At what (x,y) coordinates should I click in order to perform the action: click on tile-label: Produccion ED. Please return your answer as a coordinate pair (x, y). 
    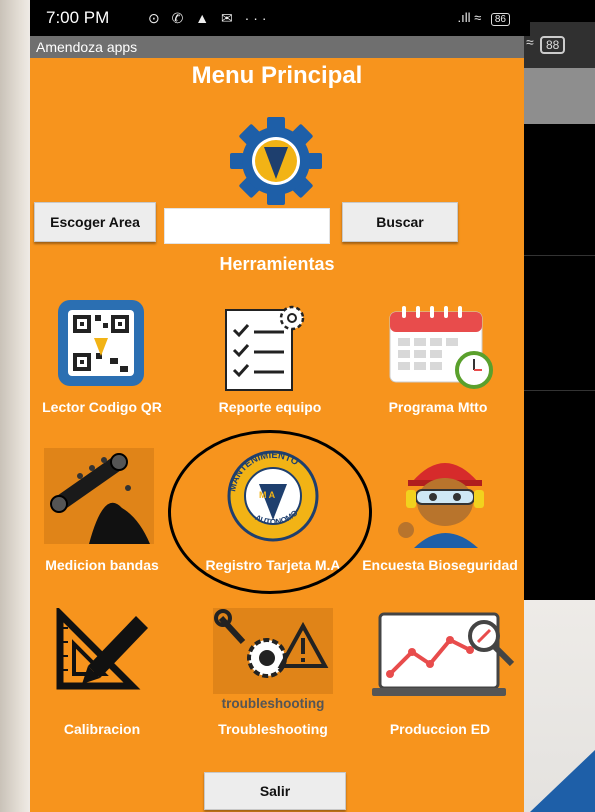
    Looking at the image, I should click on (440, 729).